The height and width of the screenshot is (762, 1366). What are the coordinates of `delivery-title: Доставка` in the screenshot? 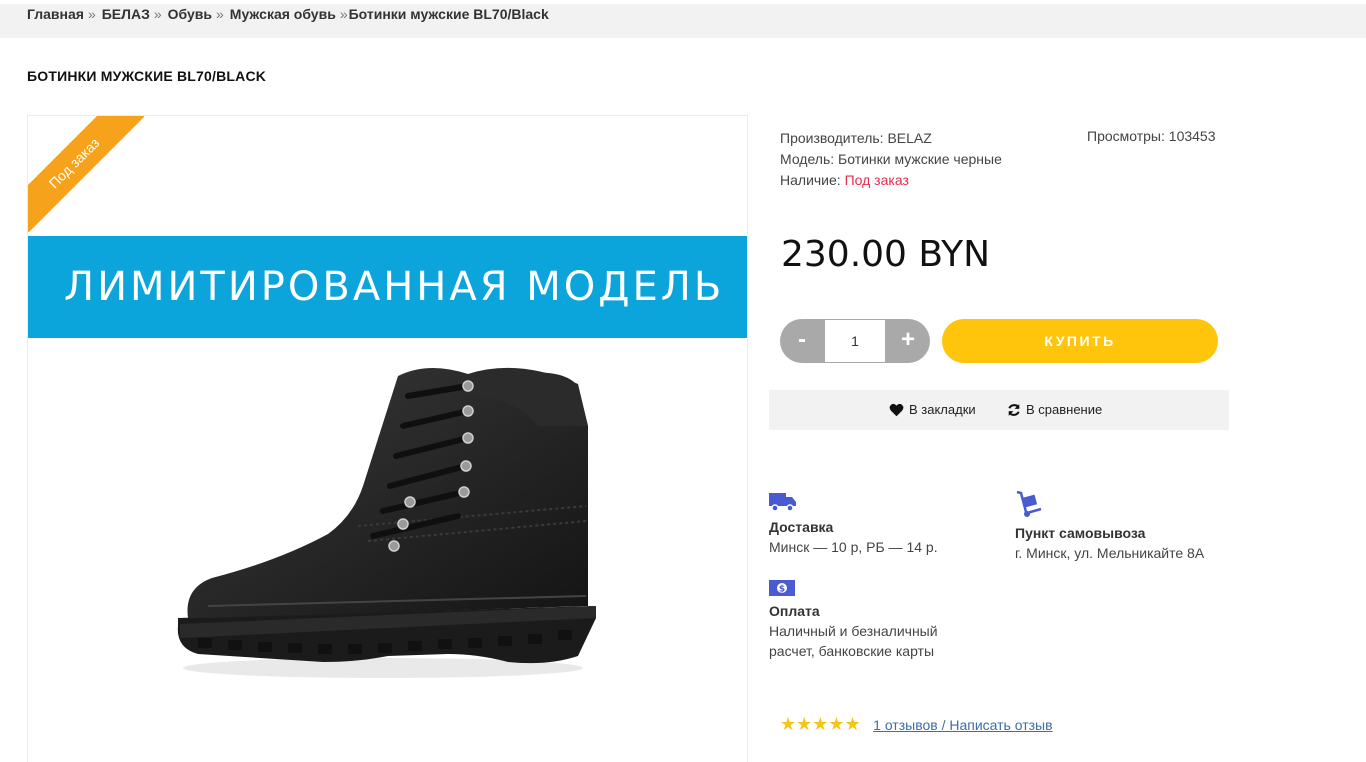 It's located at (801, 527).